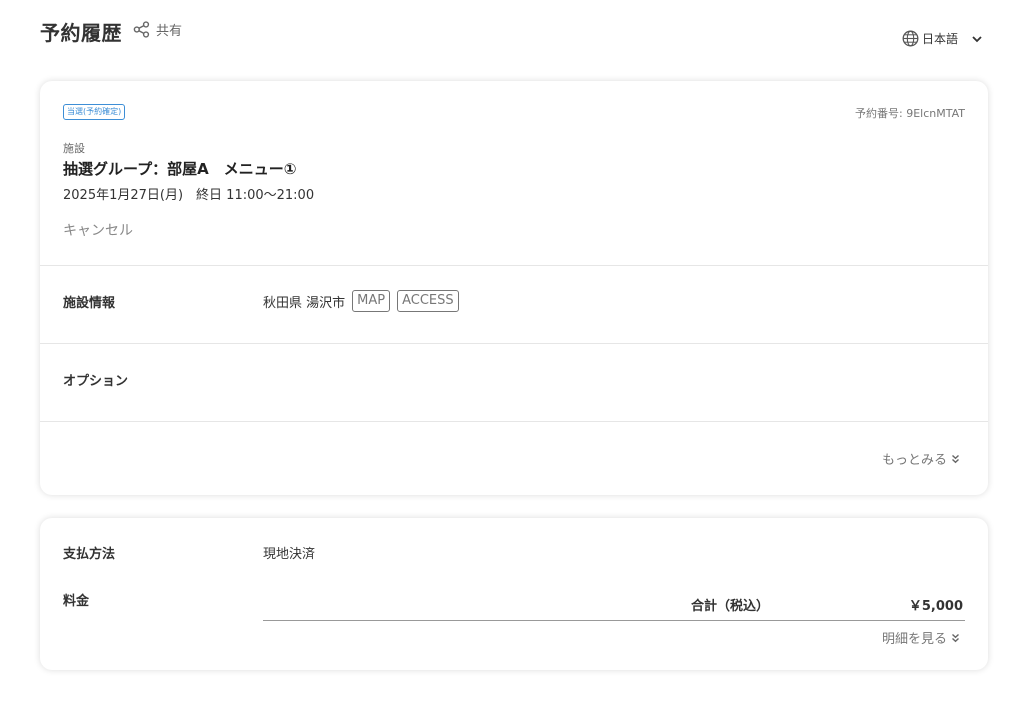 This screenshot has height=718, width=1026. Describe the element at coordinates (94, 112) in the screenshot. I see `status-badge: 当選(予約確定)` at that location.